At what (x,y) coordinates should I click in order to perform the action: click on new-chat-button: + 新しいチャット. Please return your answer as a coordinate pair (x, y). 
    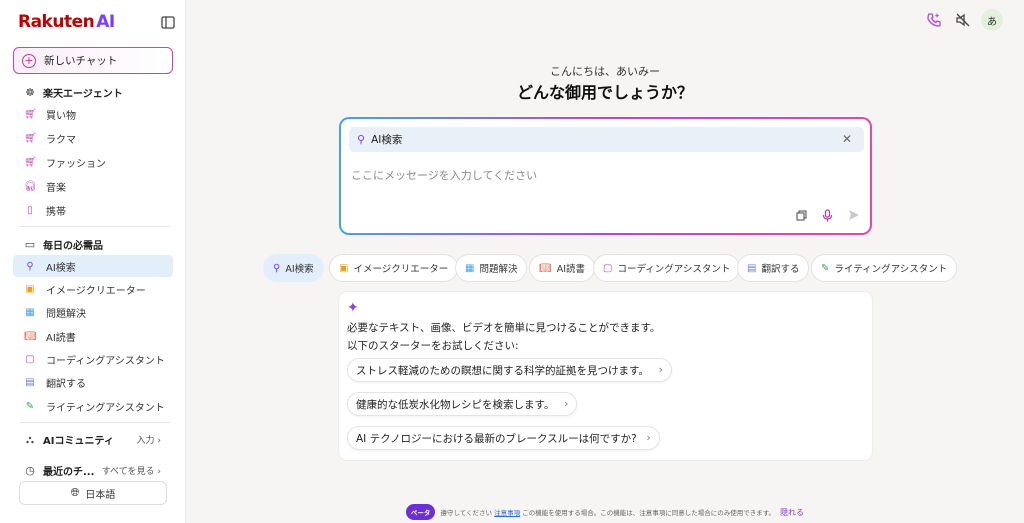
    Looking at the image, I should click on (93, 60).